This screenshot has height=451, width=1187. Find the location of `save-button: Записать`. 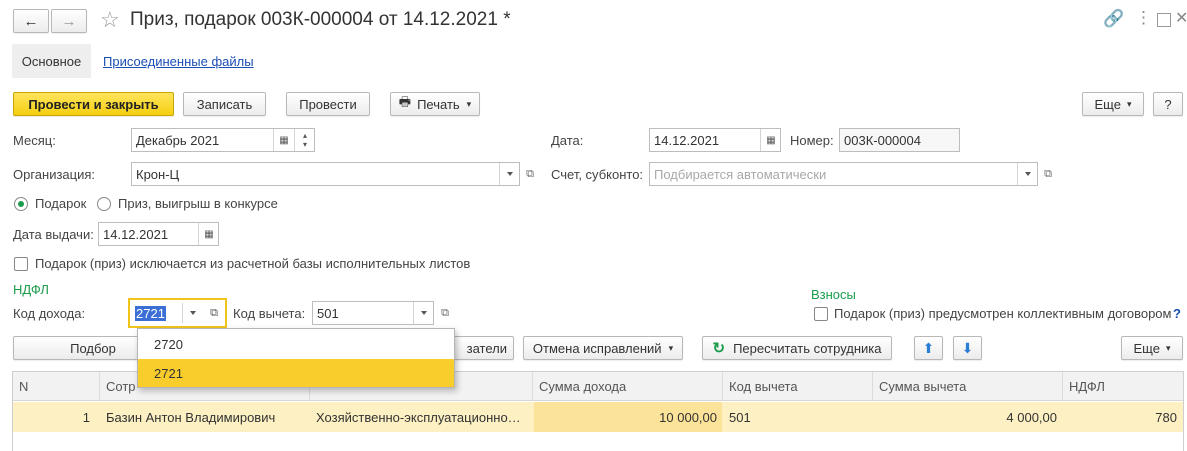

save-button: Записать is located at coordinates (224, 104).